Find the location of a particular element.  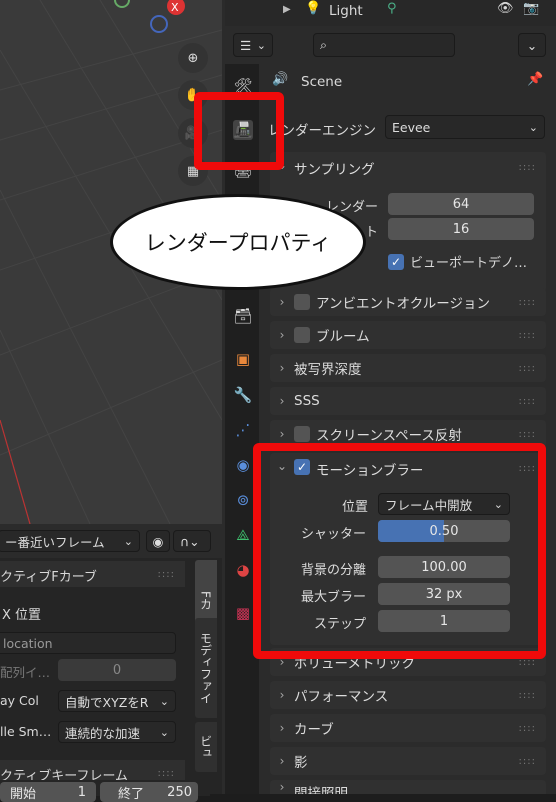

modifier-wrench-icon: 🔧 is located at coordinates (243, 395).